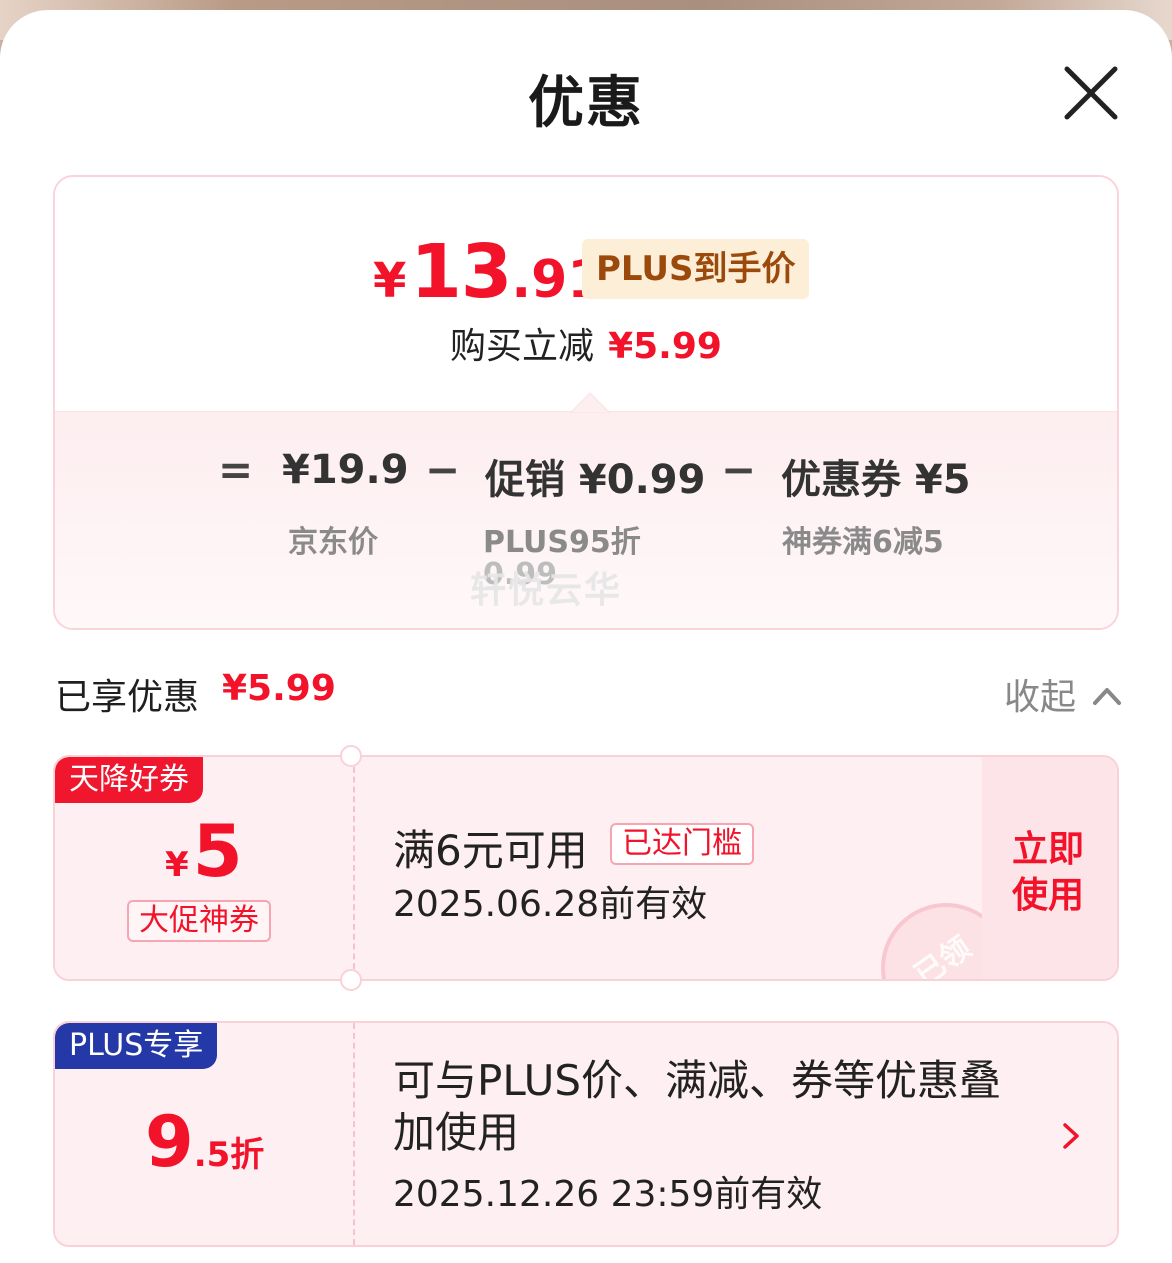  I want to click on discount-description: 可与PLUS价、满减、券等优惠叠加使用, so click(697, 1106).